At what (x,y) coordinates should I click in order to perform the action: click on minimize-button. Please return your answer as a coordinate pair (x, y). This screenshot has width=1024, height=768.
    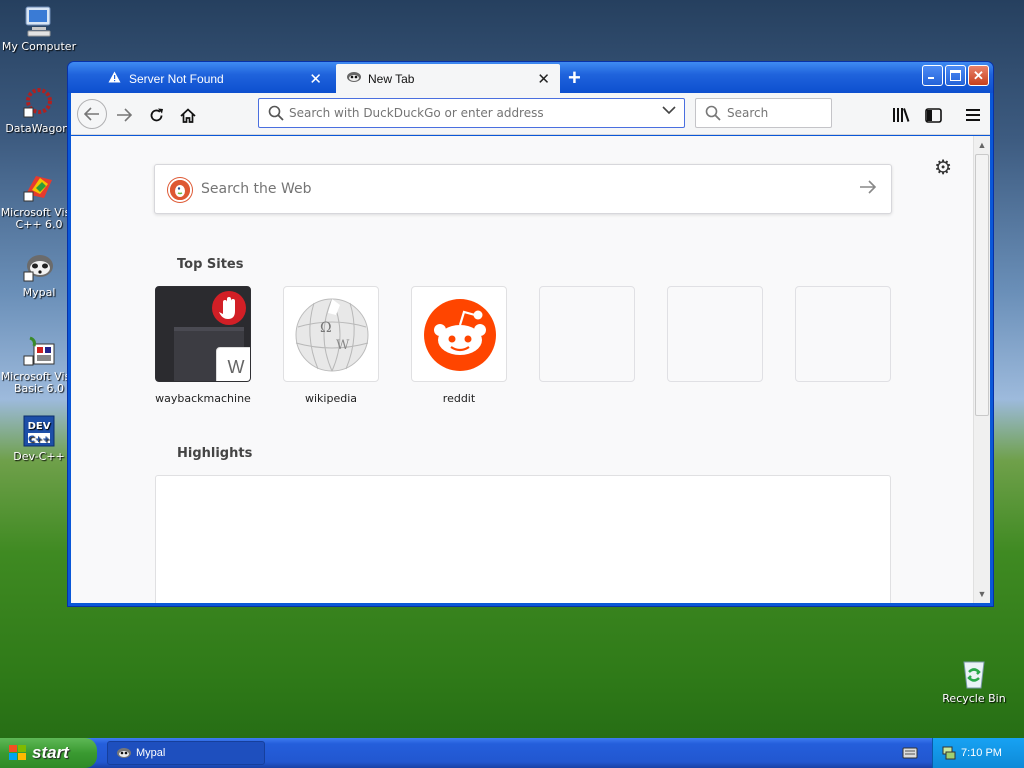
    Looking at the image, I should click on (932, 75).